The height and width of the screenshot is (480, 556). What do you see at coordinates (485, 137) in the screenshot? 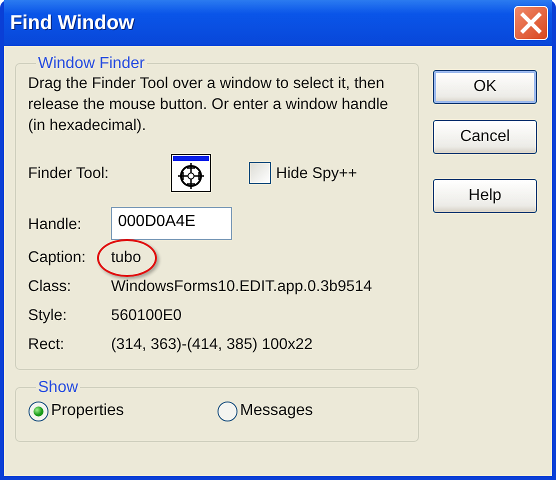
I see `cancel-button: Cancel` at bounding box center [485, 137].